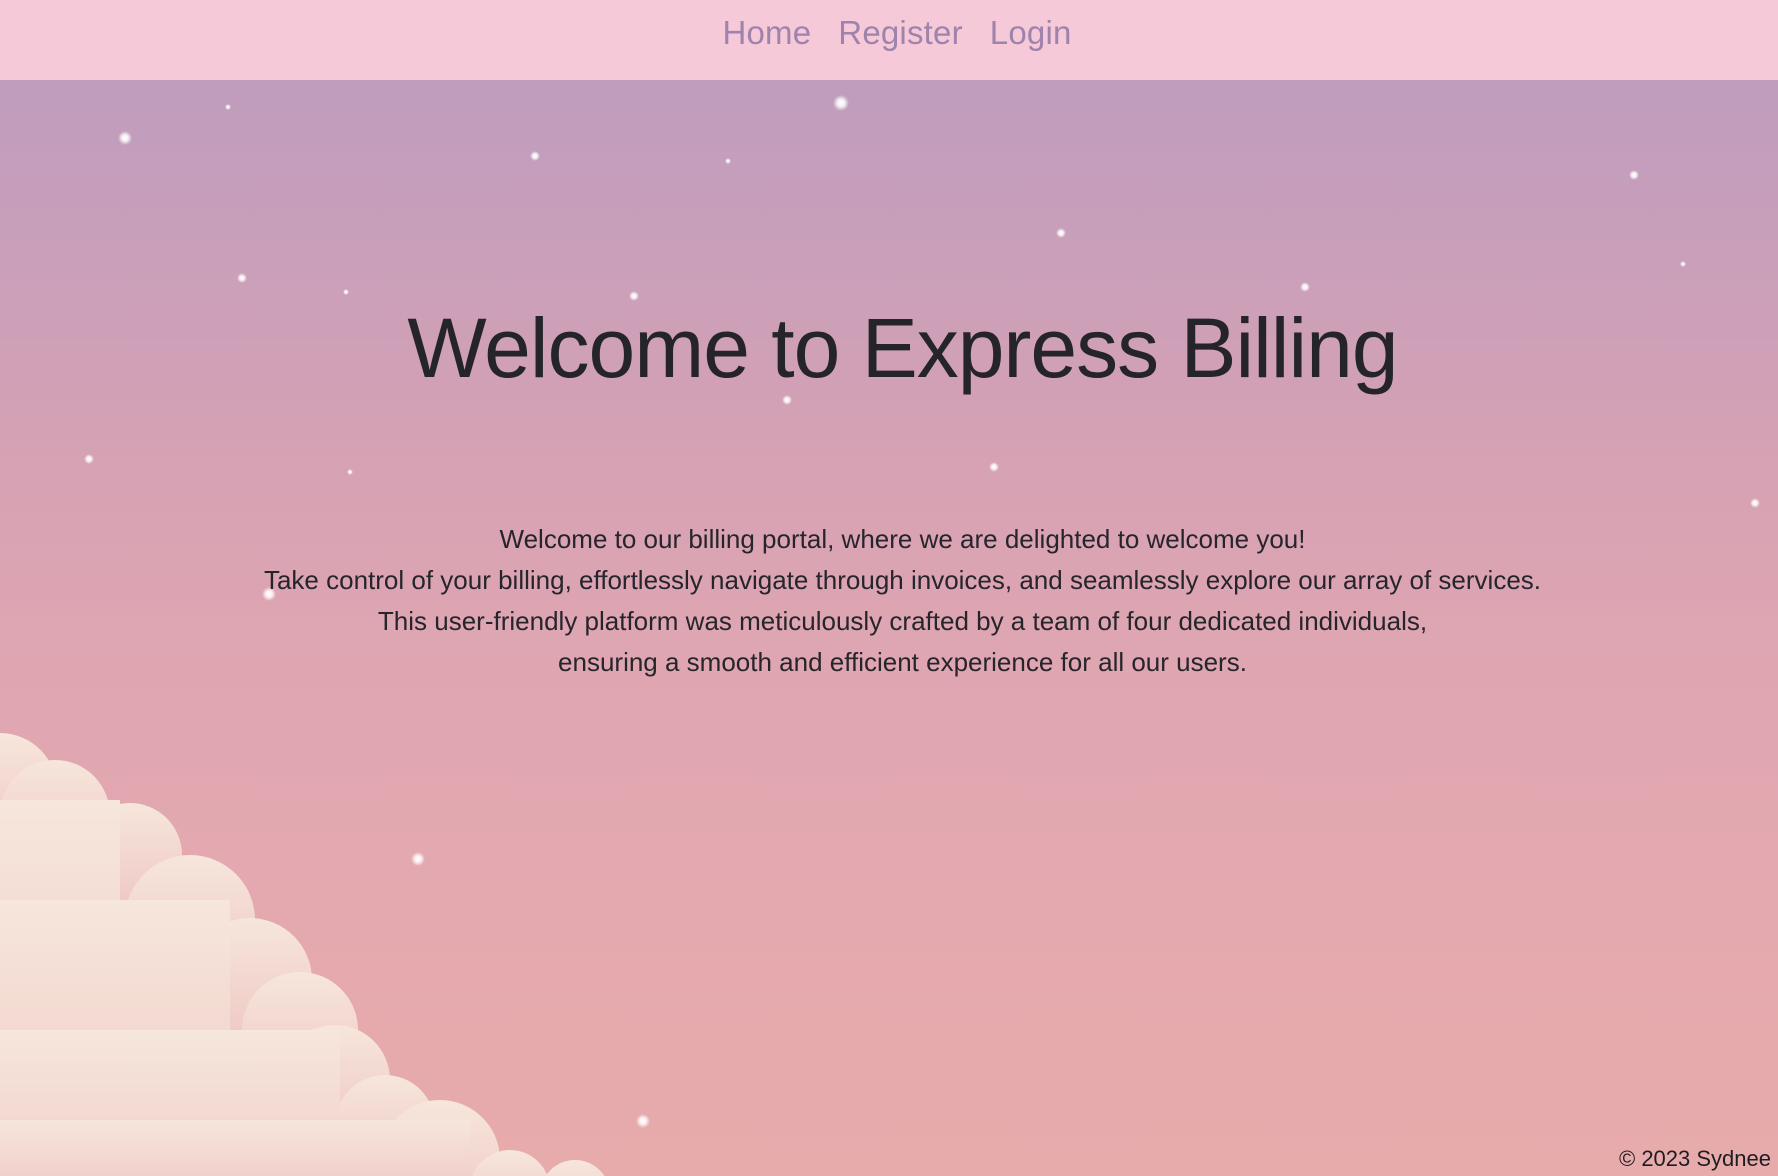  I want to click on page-title: Welcome to Express Billing, so click(902, 348).